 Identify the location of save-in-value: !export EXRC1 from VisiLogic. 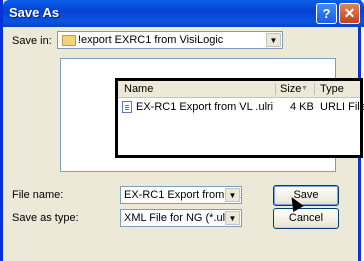
(151, 40).